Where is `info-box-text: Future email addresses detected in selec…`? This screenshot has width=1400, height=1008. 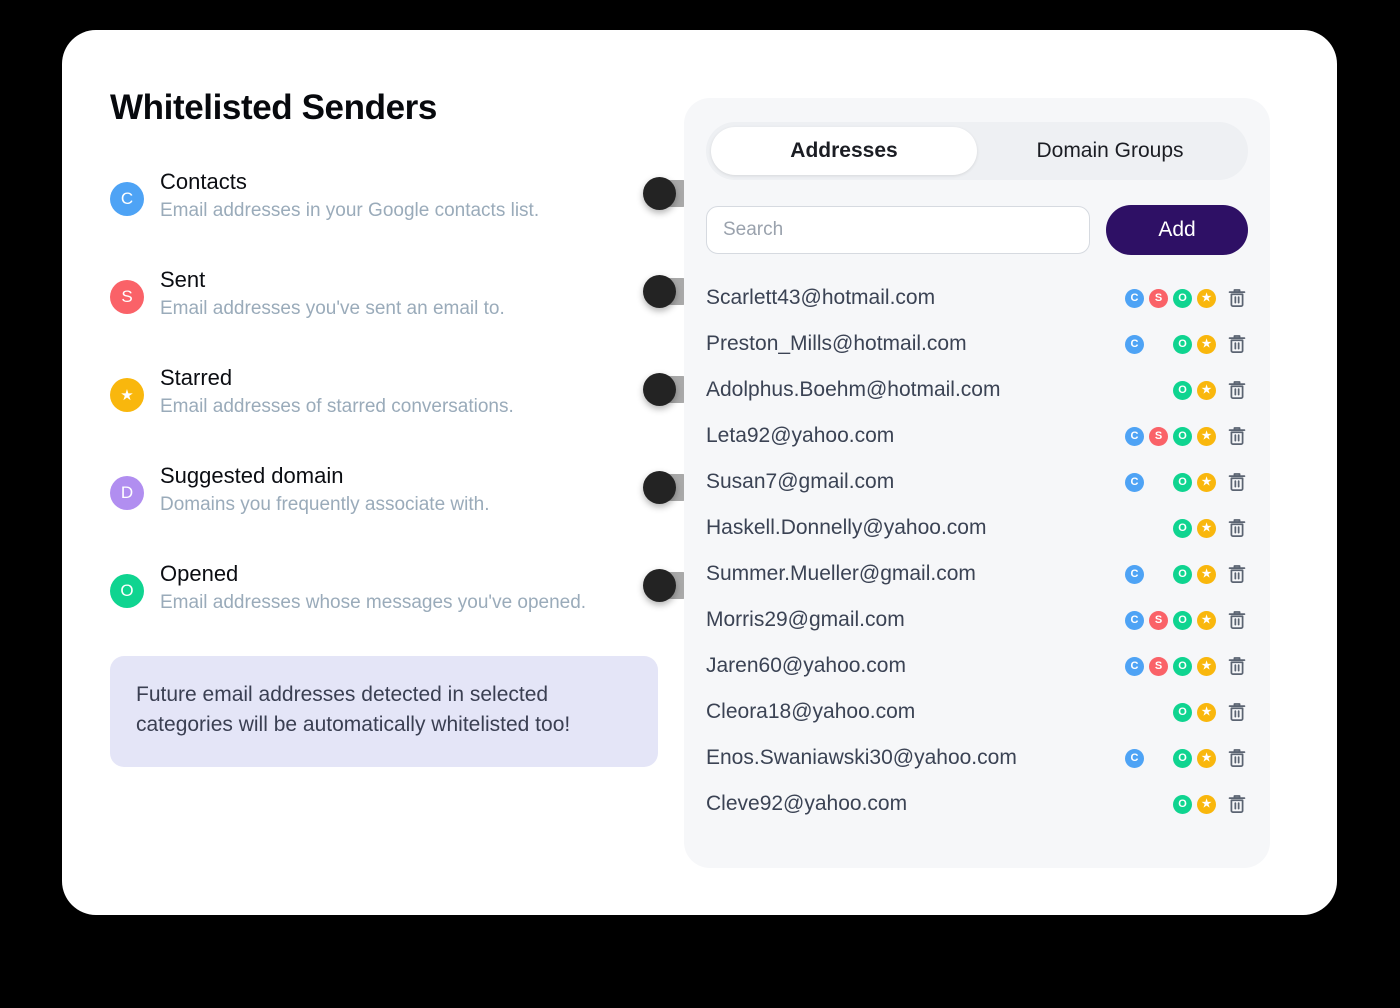 info-box-text: Future email addresses detected in selec… is located at coordinates (353, 710).